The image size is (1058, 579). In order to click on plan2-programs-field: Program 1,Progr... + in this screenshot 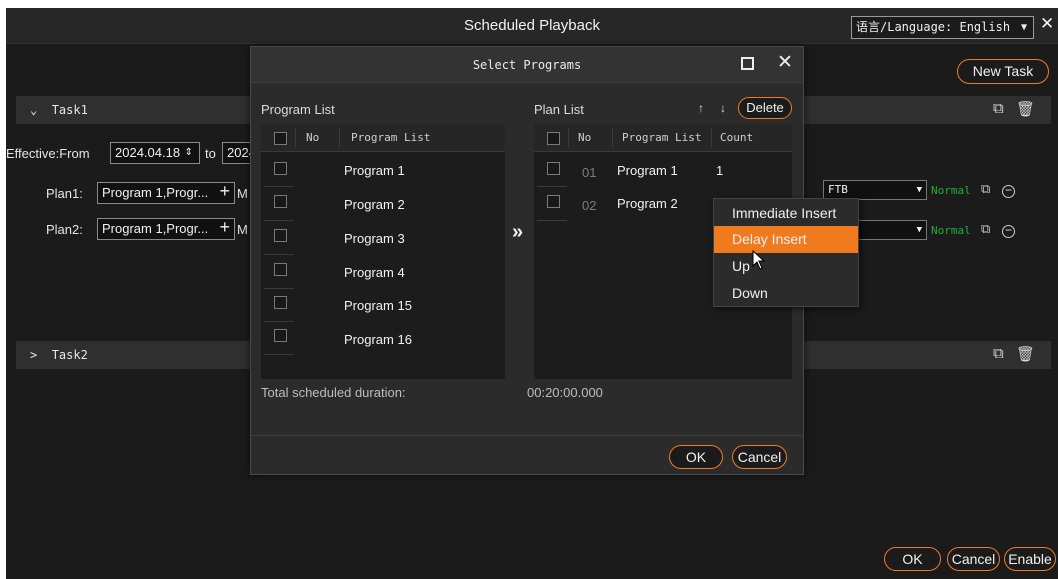, I will do `click(166, 229)`.